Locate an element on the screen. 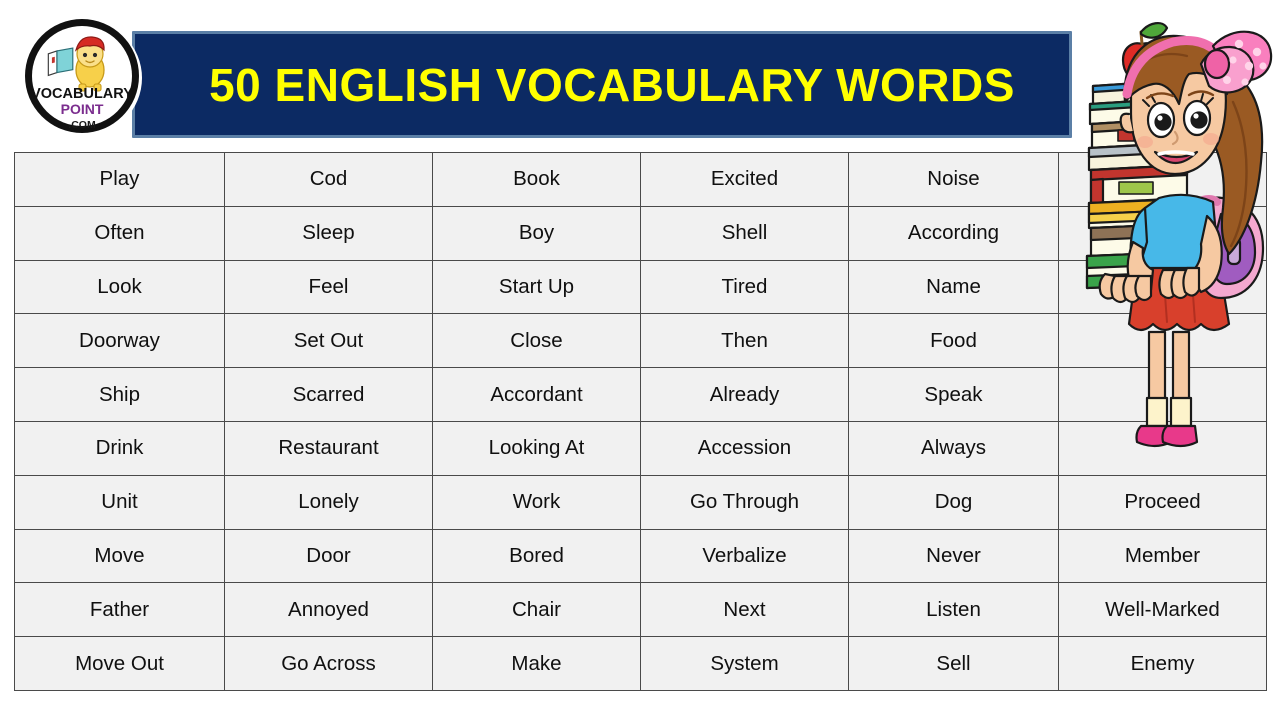 Image resolution: width=1280 pixels, height=720 pixels. word-cell: Look is located at coordinates (119, 287).